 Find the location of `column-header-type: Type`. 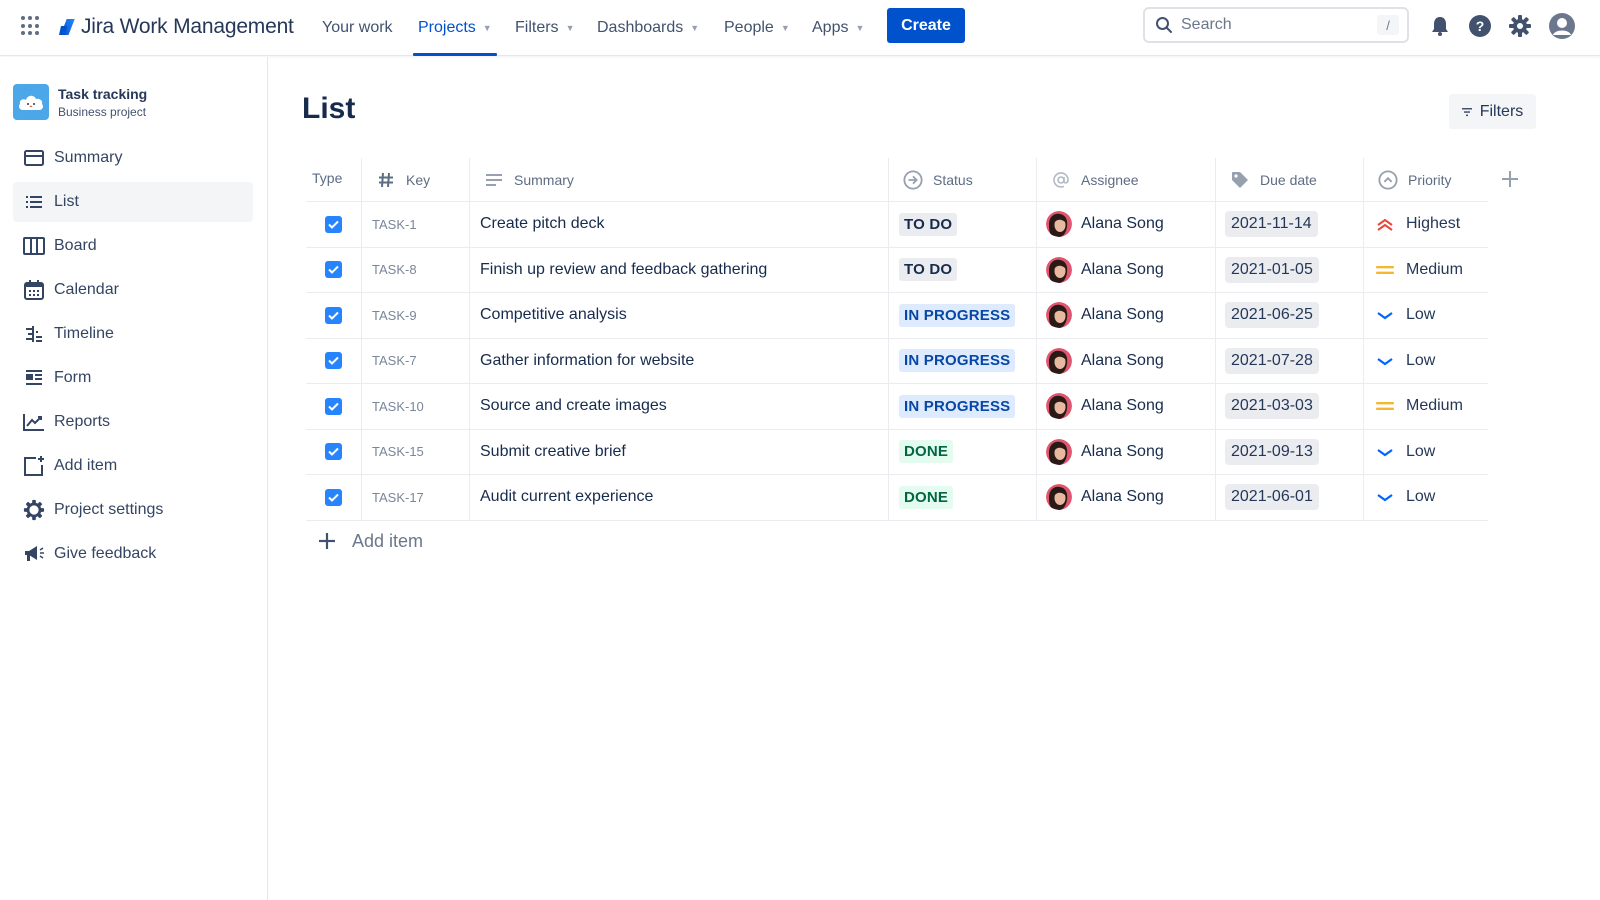

column-header-type: Type is located at coordinates (333, 180).